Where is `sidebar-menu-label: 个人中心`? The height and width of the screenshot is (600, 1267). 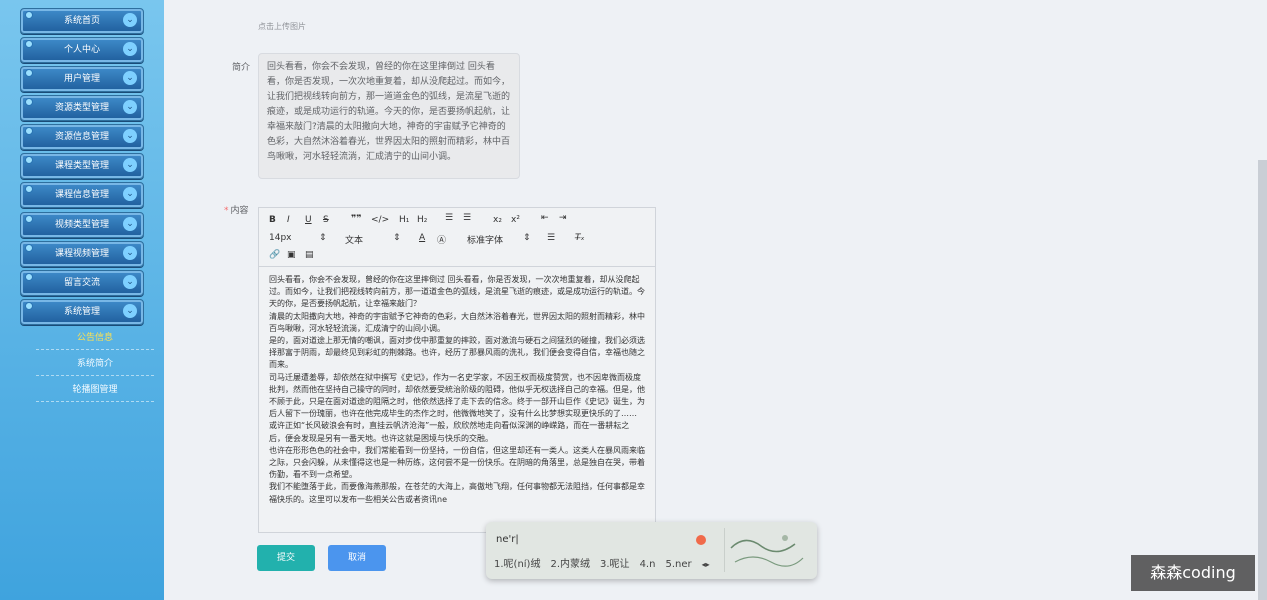 sidebar-menu-label: 个人中心 is located at coordinates (81, 50).